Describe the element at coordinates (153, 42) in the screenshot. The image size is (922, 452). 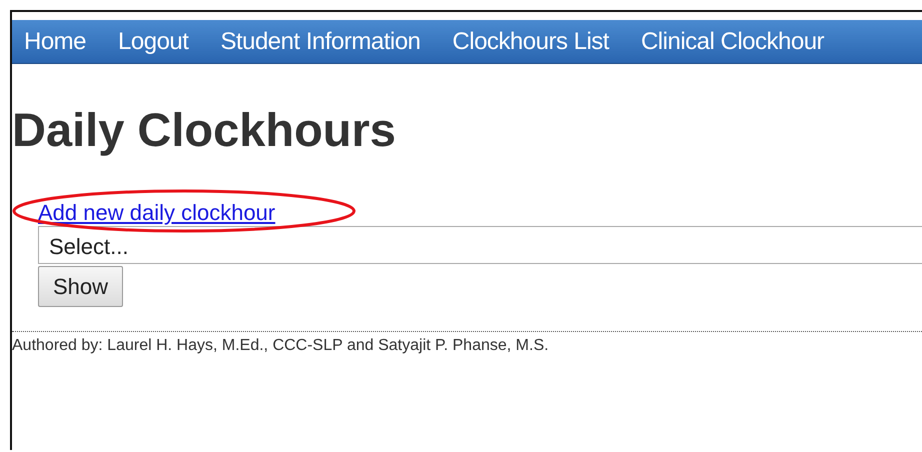
I see `nav-link: Logout` at that location.